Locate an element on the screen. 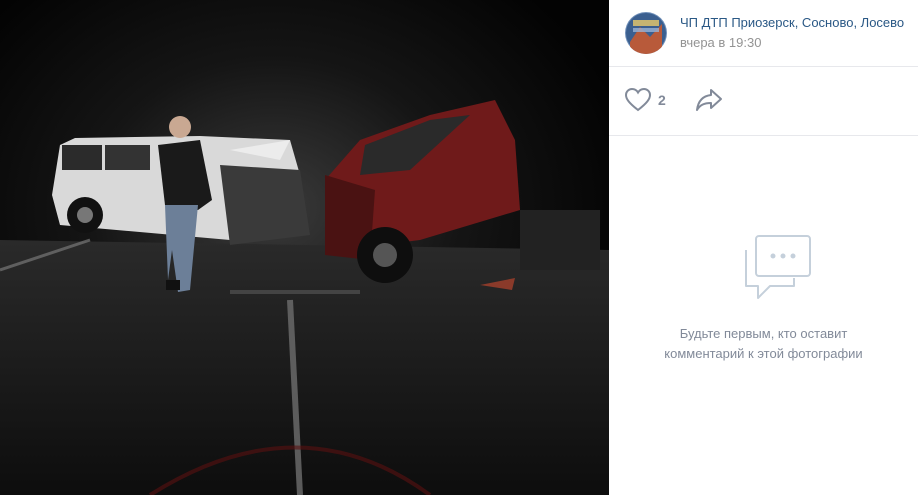  post-actions: 2 is located at coordinates (763, 101).